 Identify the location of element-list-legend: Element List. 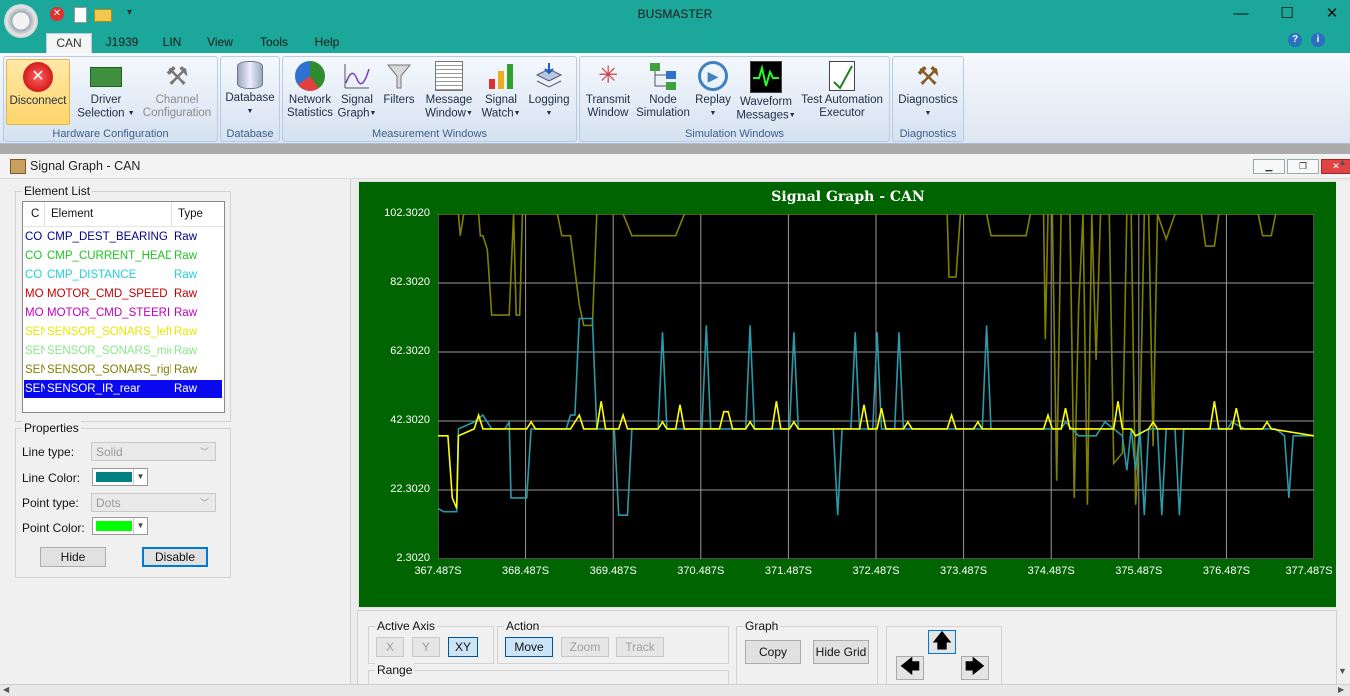
(57, 191).